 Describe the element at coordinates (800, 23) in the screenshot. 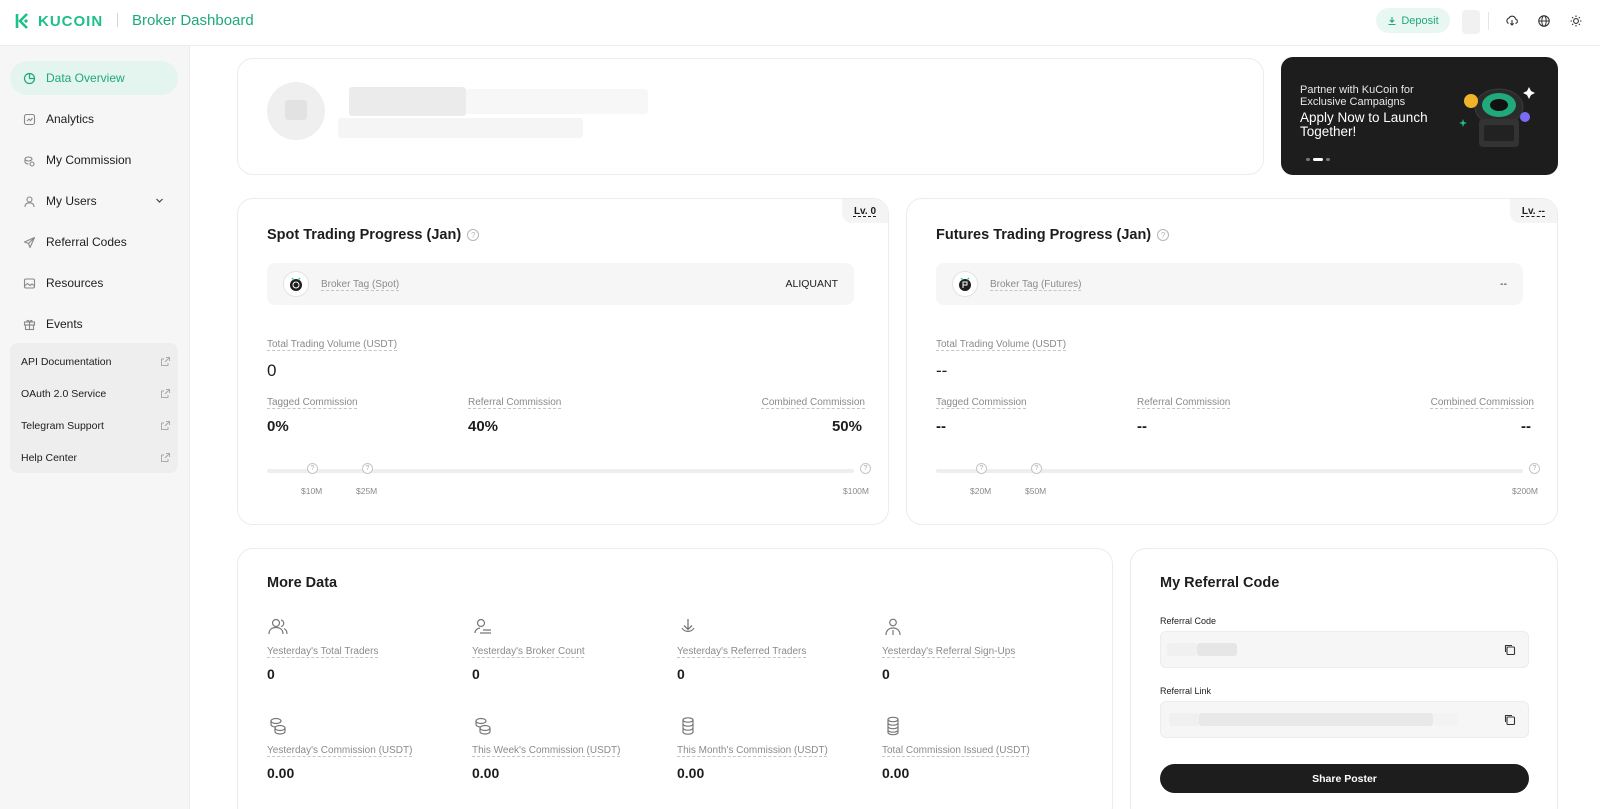

I see `top-header: KUCOIN Broker Dashboard Deposit` at that location.